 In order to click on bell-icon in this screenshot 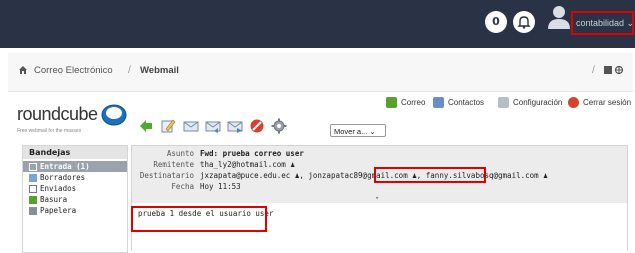, I will do `click(524, 22)`.